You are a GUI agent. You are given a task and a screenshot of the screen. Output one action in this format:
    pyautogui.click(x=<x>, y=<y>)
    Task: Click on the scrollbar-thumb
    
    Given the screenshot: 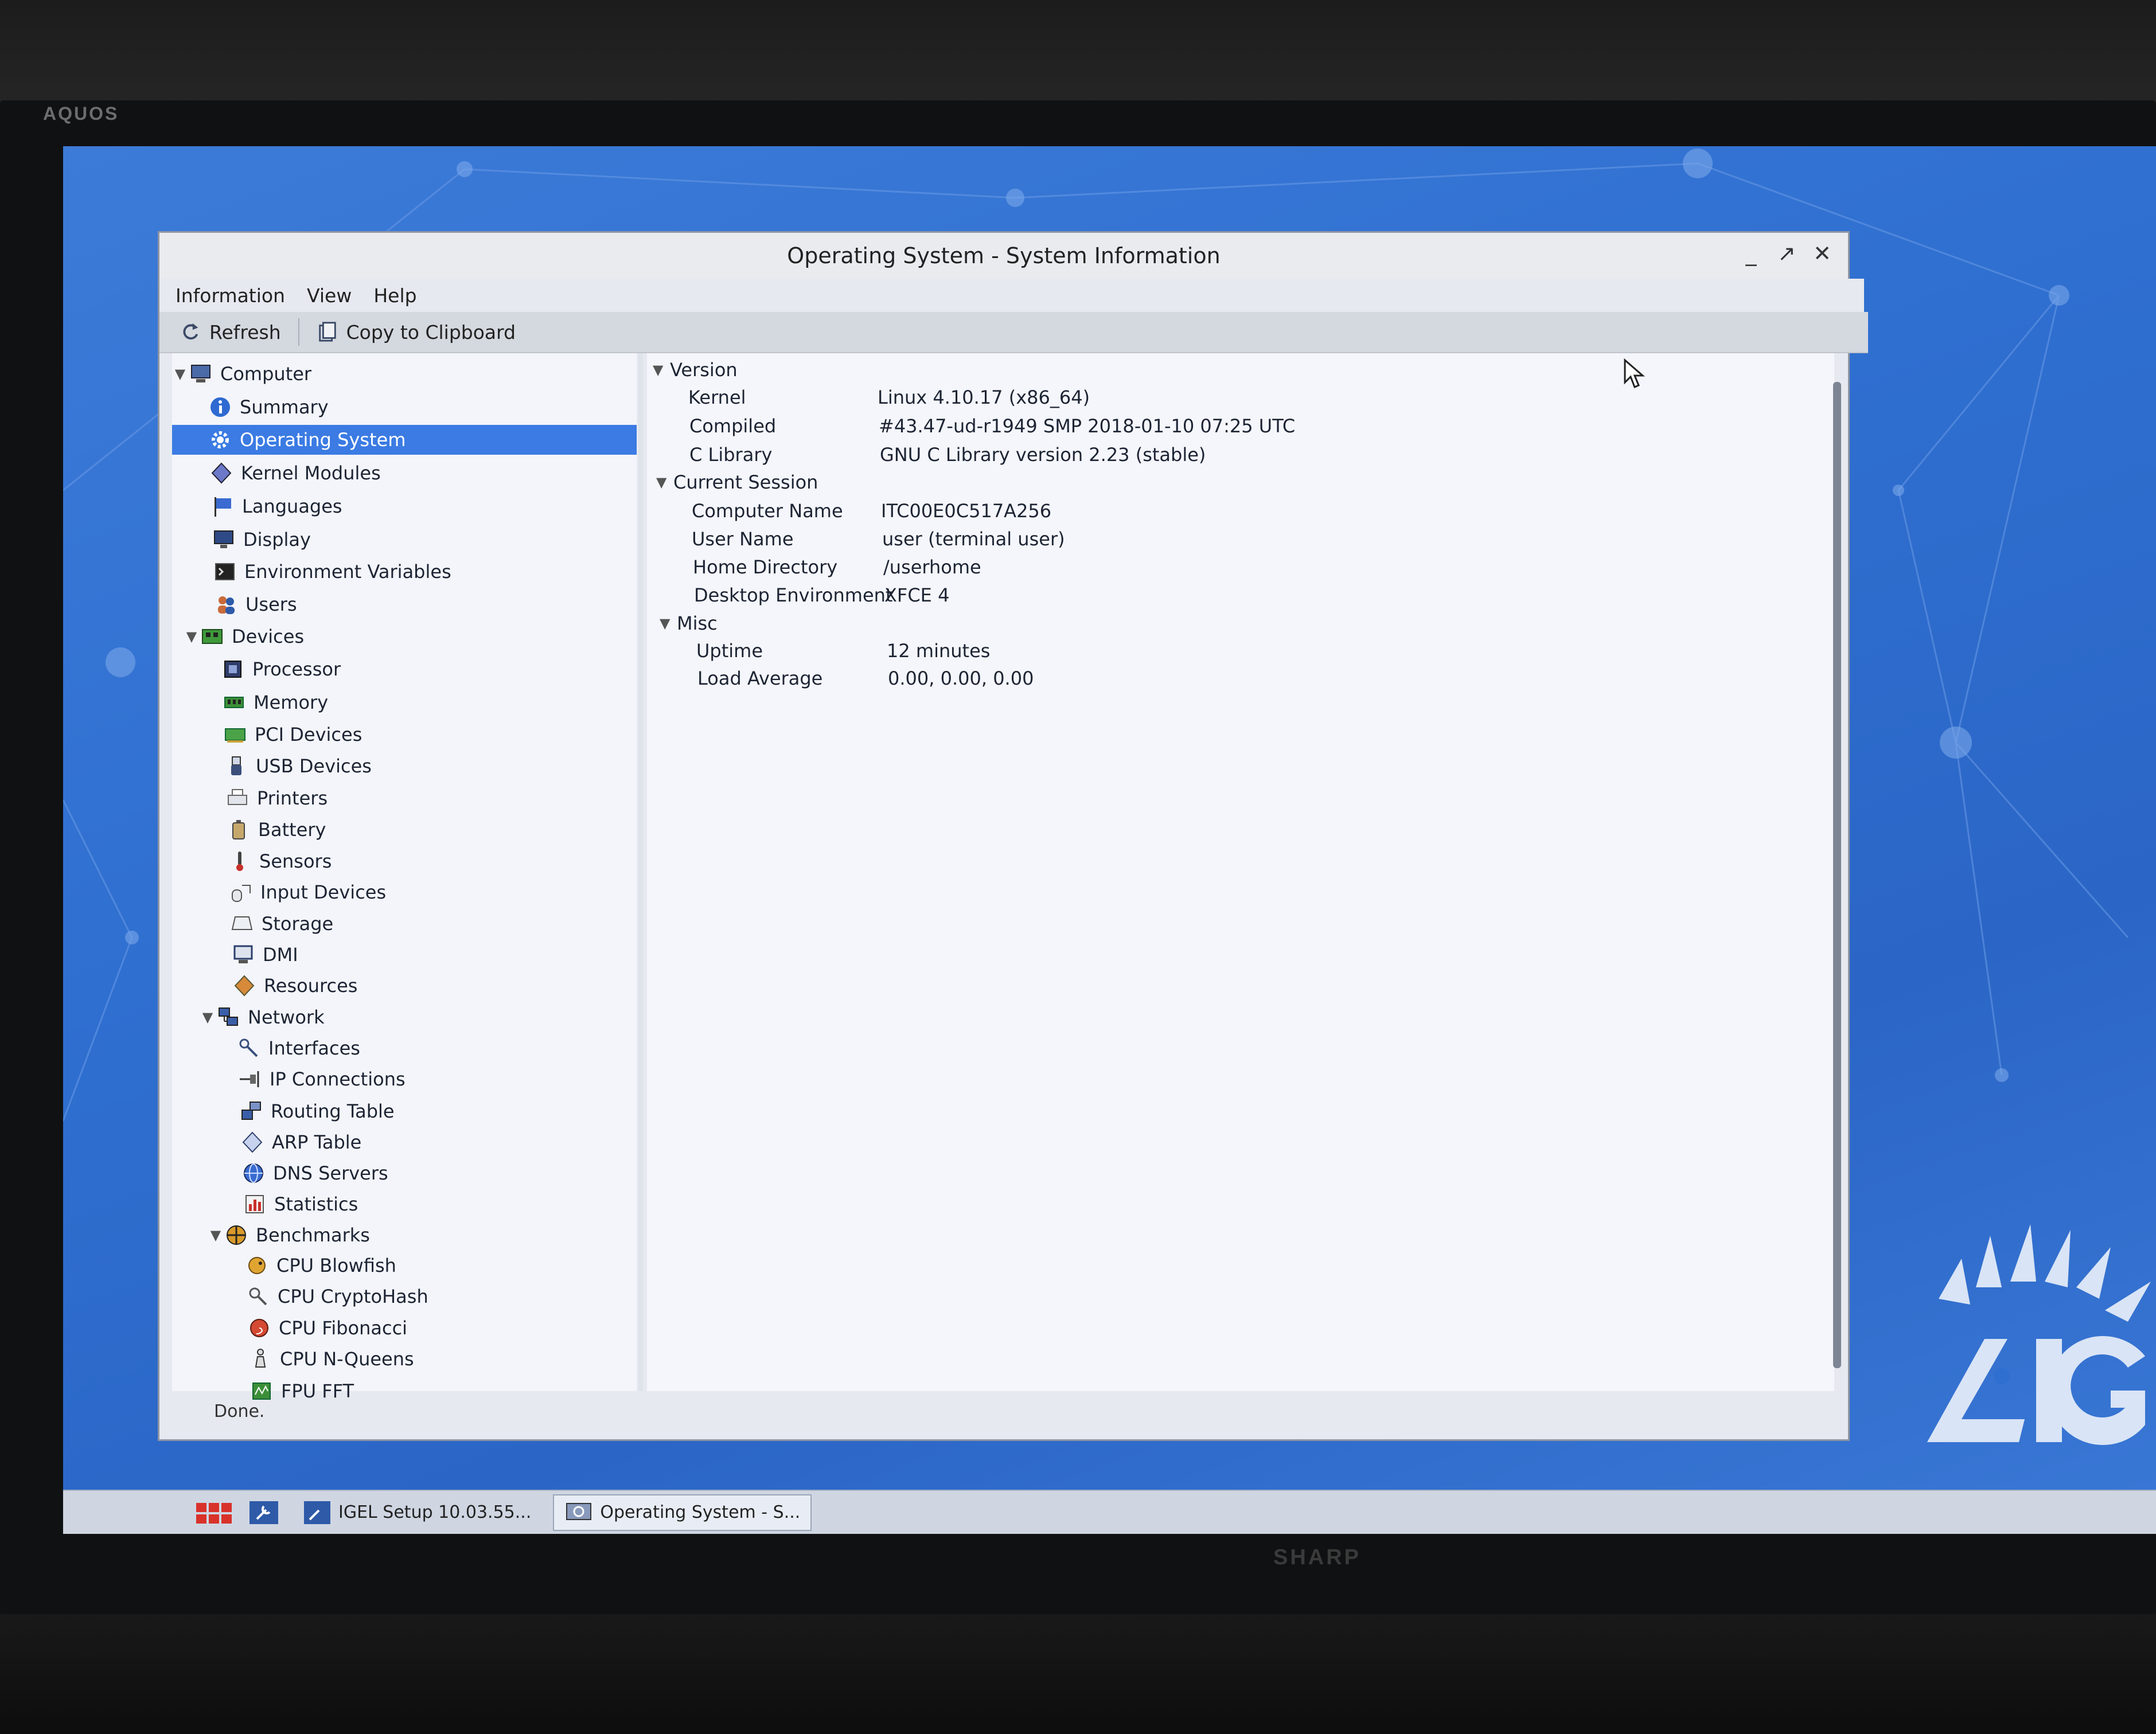 What is the action you would take?
    pyautogui.click(x=1837, y=875)
    